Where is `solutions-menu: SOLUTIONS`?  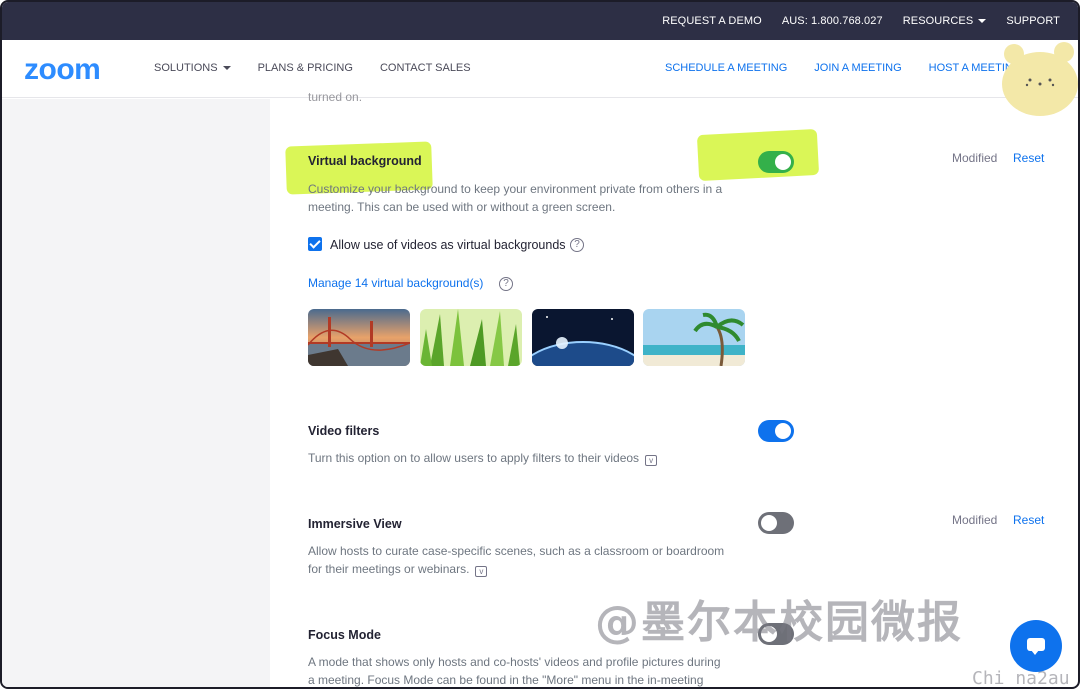
solutions-menu: SOLUTIONS is located at coordinates (192, 68).